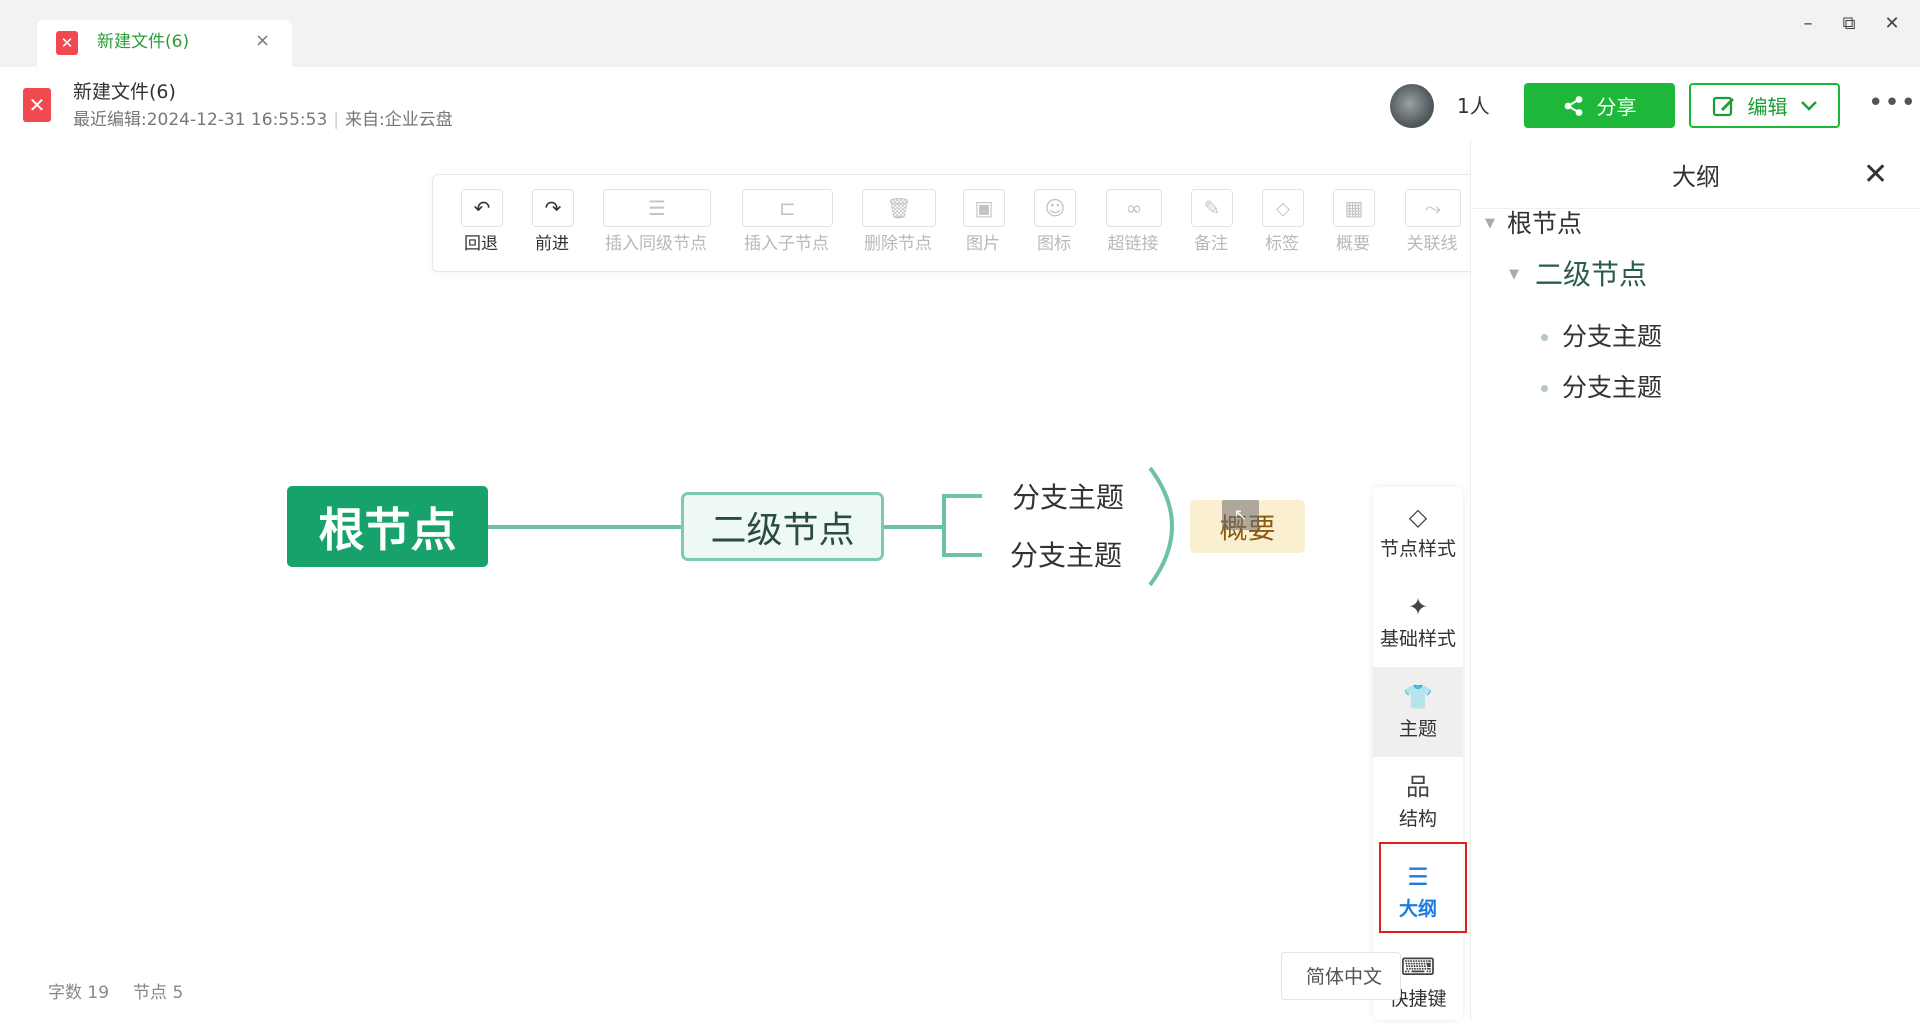  Describe the element at coordinates (1544, 224) in the screenshot. I see `outline-item-root: 根节点` at that location.